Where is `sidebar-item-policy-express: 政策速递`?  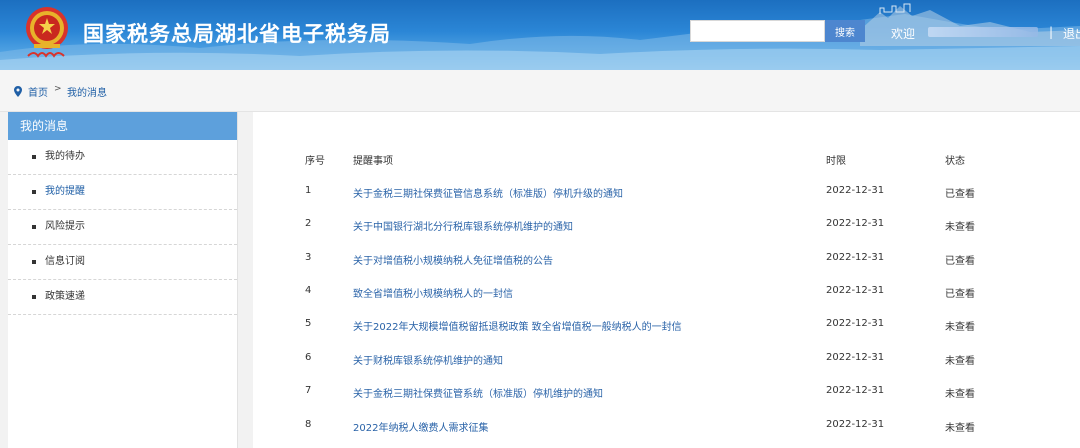
sidebar-item-policy-express: 政策速递 is located at coordinates (122, 297).